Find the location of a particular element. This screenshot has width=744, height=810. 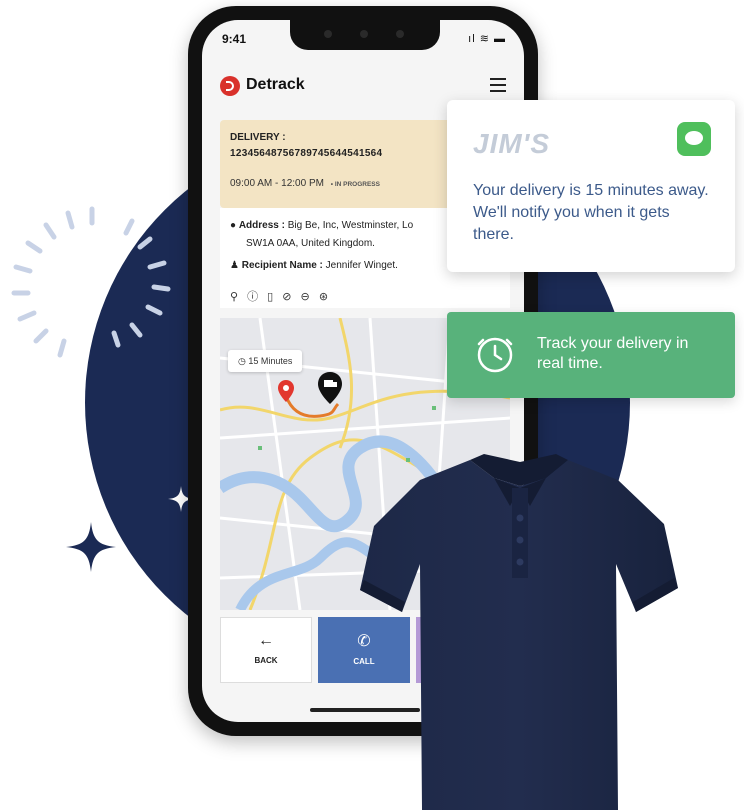

recipient-row: ♟ Recipient Name : Jennifer Winget. is located at coordinates (314, 265).